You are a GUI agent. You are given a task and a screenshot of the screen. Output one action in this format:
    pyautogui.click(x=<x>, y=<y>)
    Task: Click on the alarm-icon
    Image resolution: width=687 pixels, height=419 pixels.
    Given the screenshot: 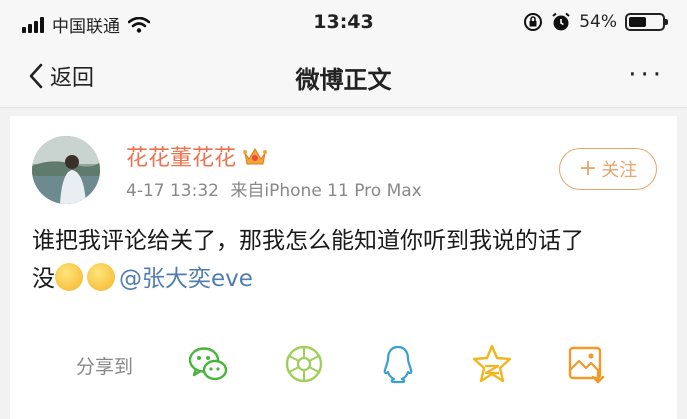 What is the action you would take?
    pyautogui.click(x=561, y=21)
    